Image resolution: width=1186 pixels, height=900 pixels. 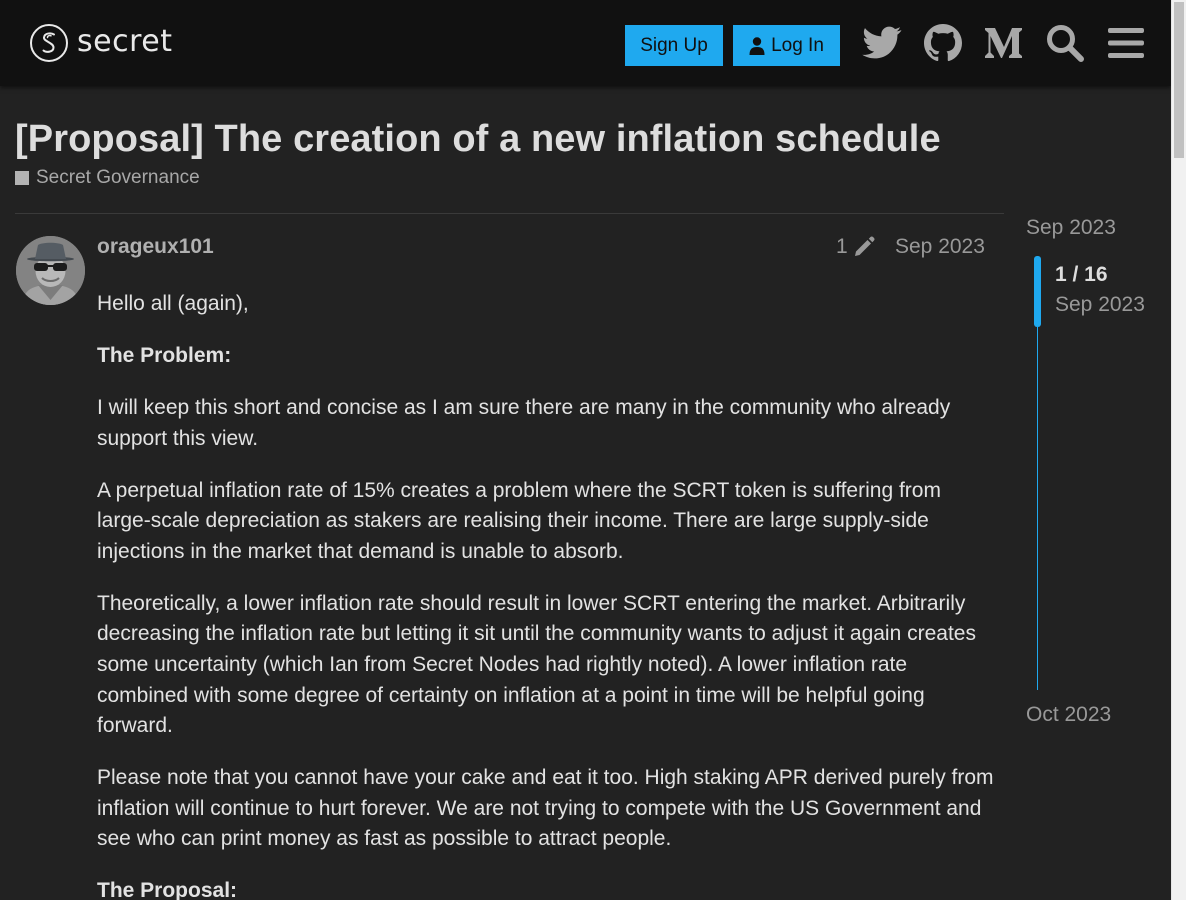 I want to click on site-logo: secret, so click(x=100, y=43).